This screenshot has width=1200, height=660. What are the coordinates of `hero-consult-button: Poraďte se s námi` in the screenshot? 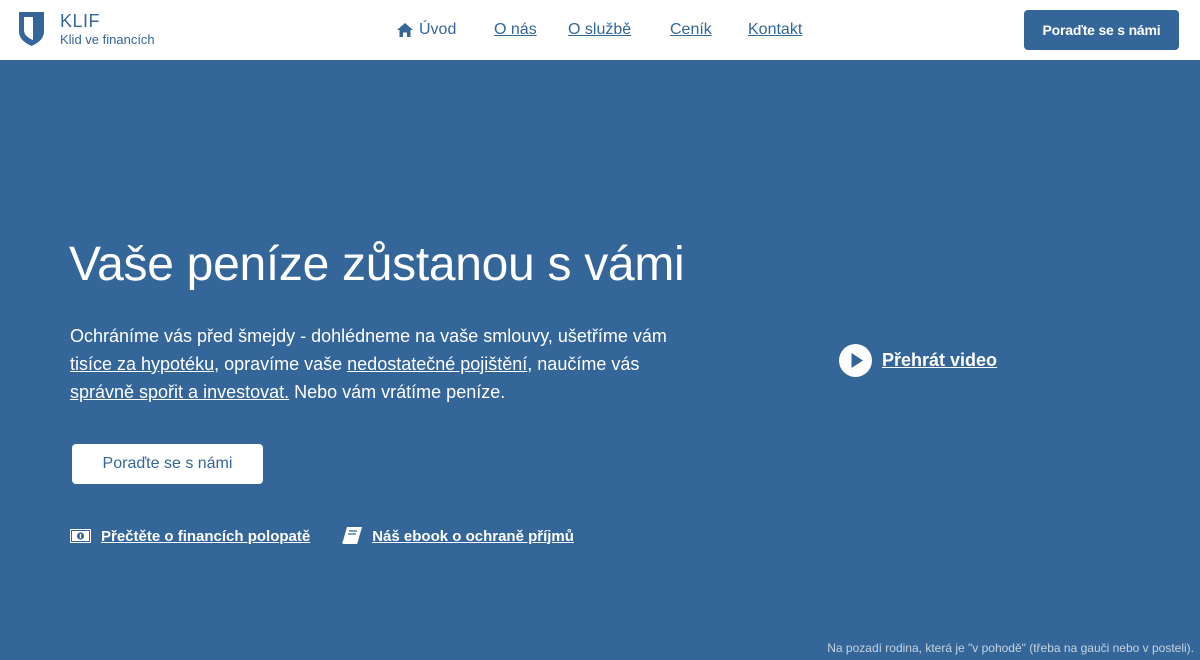 It's located at (167, 464).